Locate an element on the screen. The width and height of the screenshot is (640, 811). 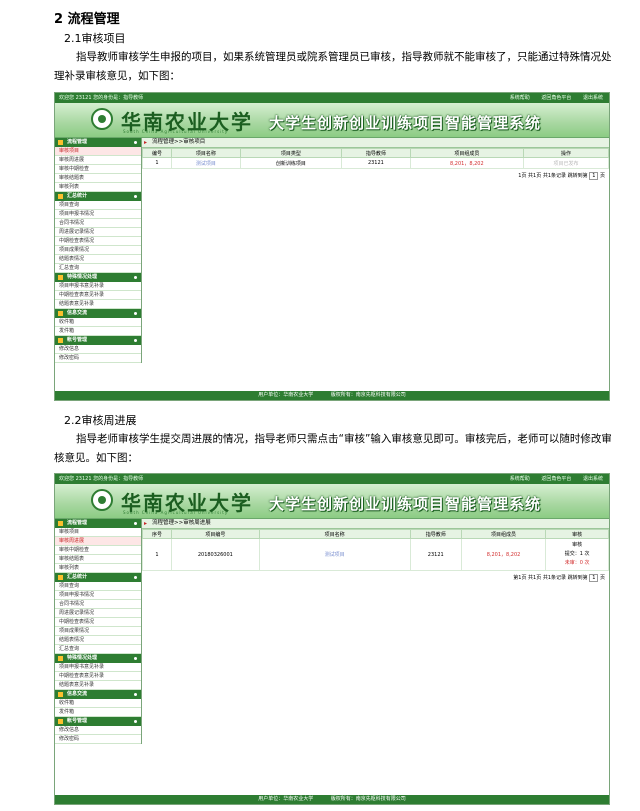
col-header: 指导教师 is located at coordinates (435, 534).